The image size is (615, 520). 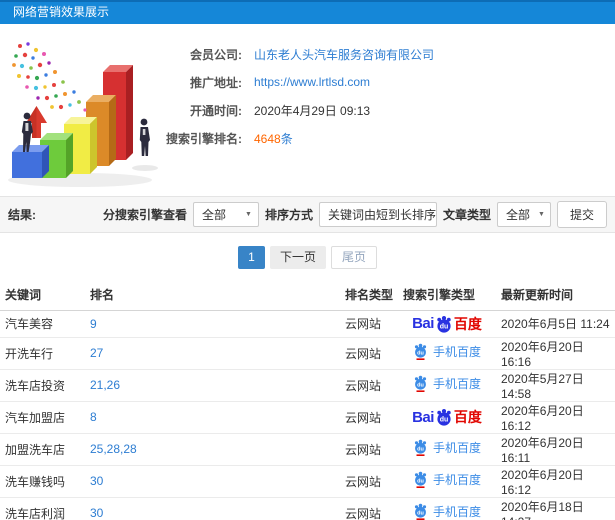 What do you see at coordinates (216, 82) in the screenshot?
I see `promo-url-label: 推广地址:` at bounding box center [216, 82].